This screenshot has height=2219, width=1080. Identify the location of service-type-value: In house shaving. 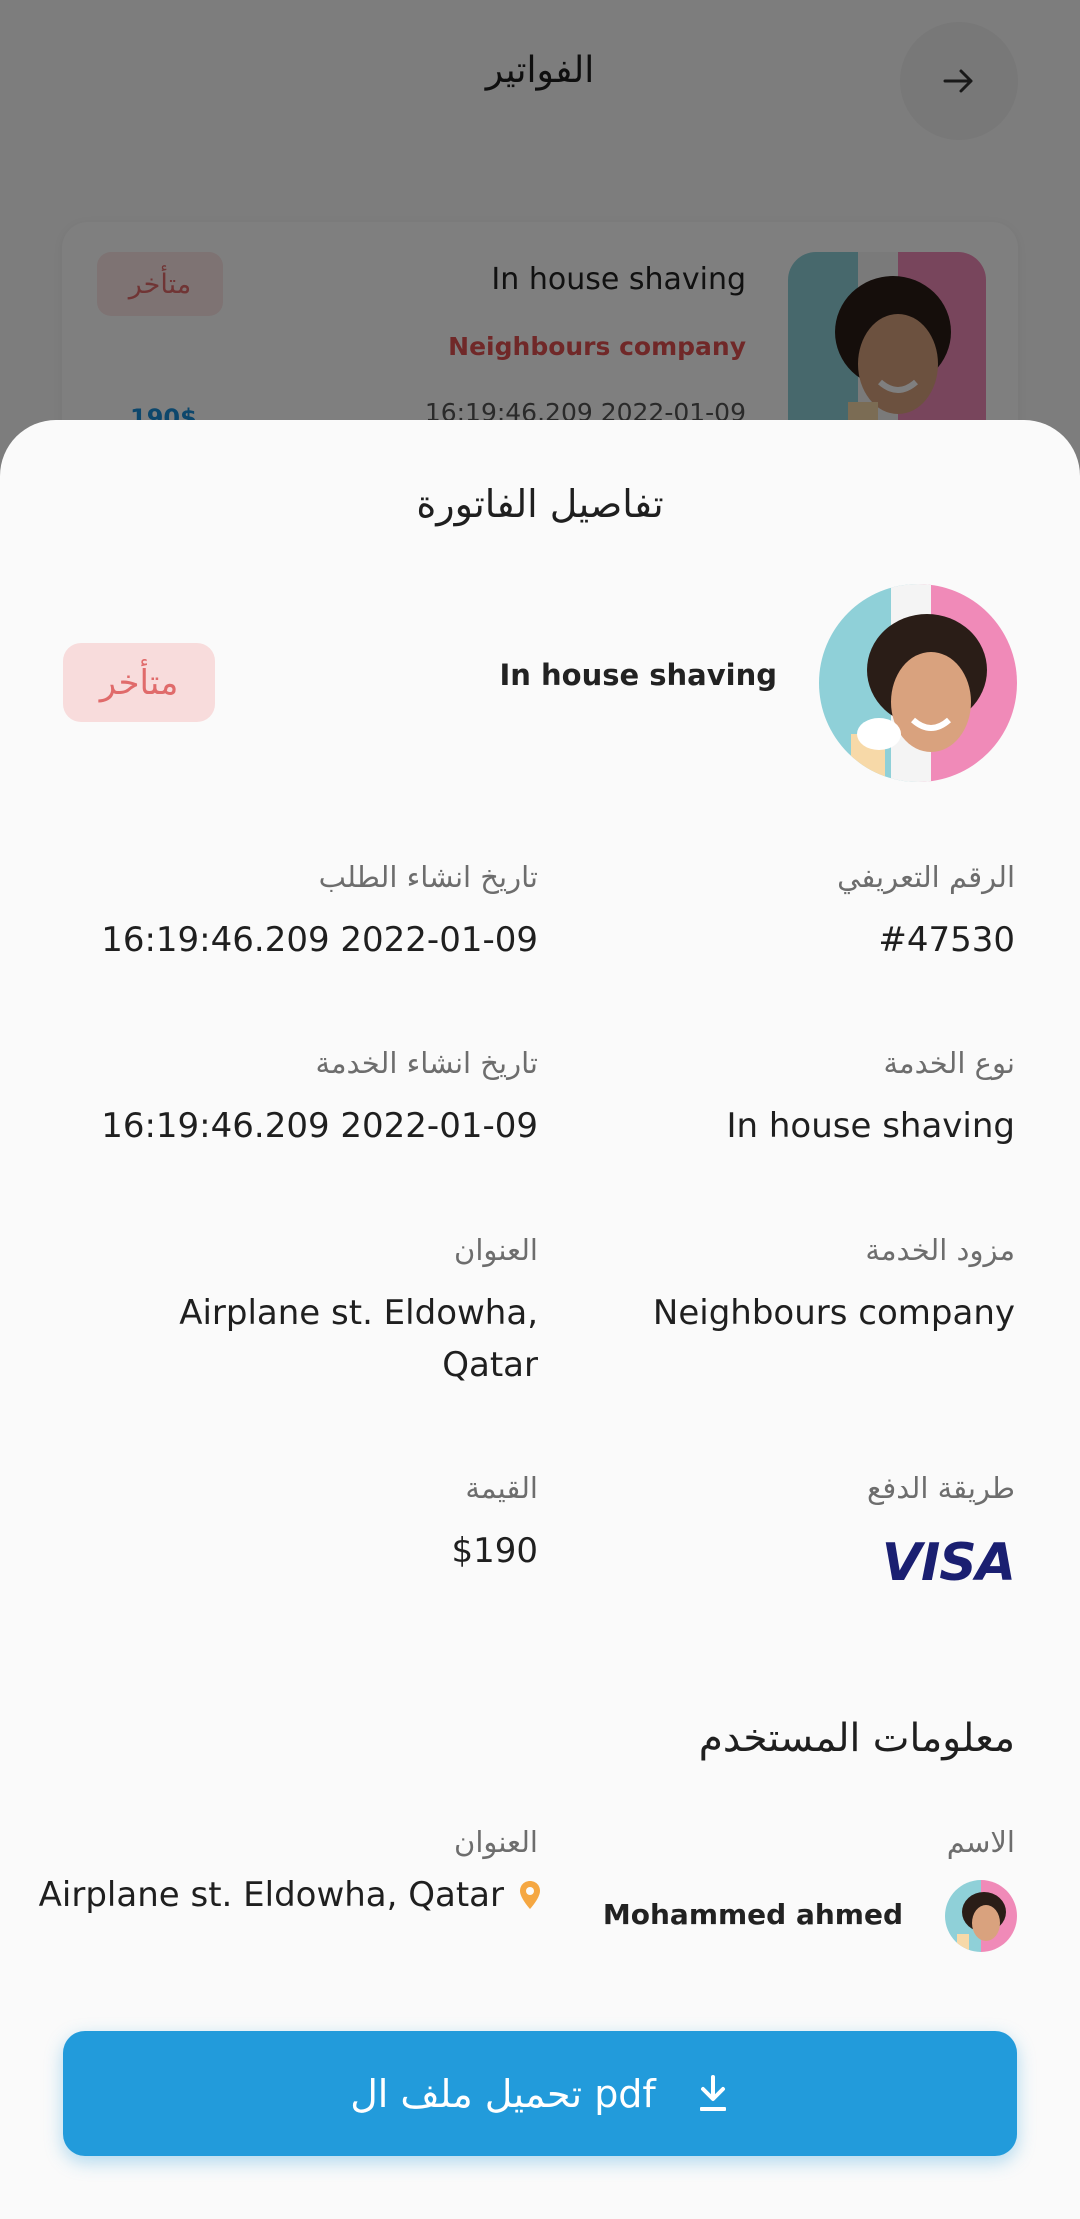
(870, 1126).